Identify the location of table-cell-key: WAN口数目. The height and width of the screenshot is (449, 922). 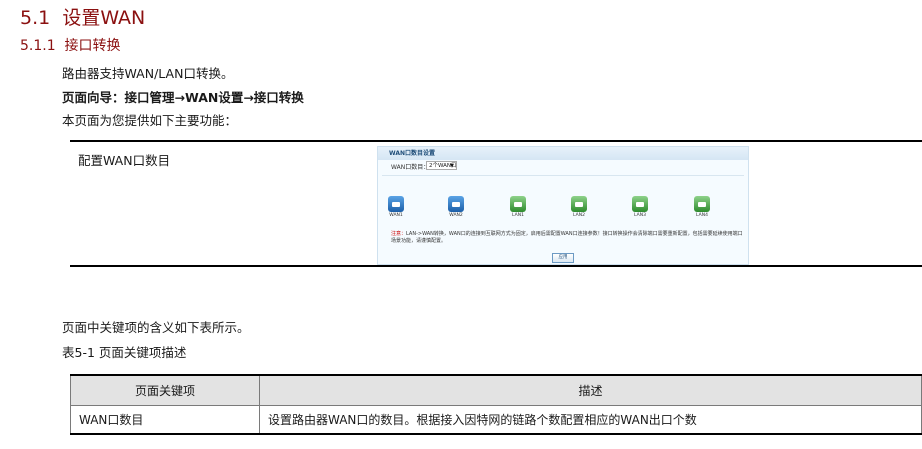
(165, 419).